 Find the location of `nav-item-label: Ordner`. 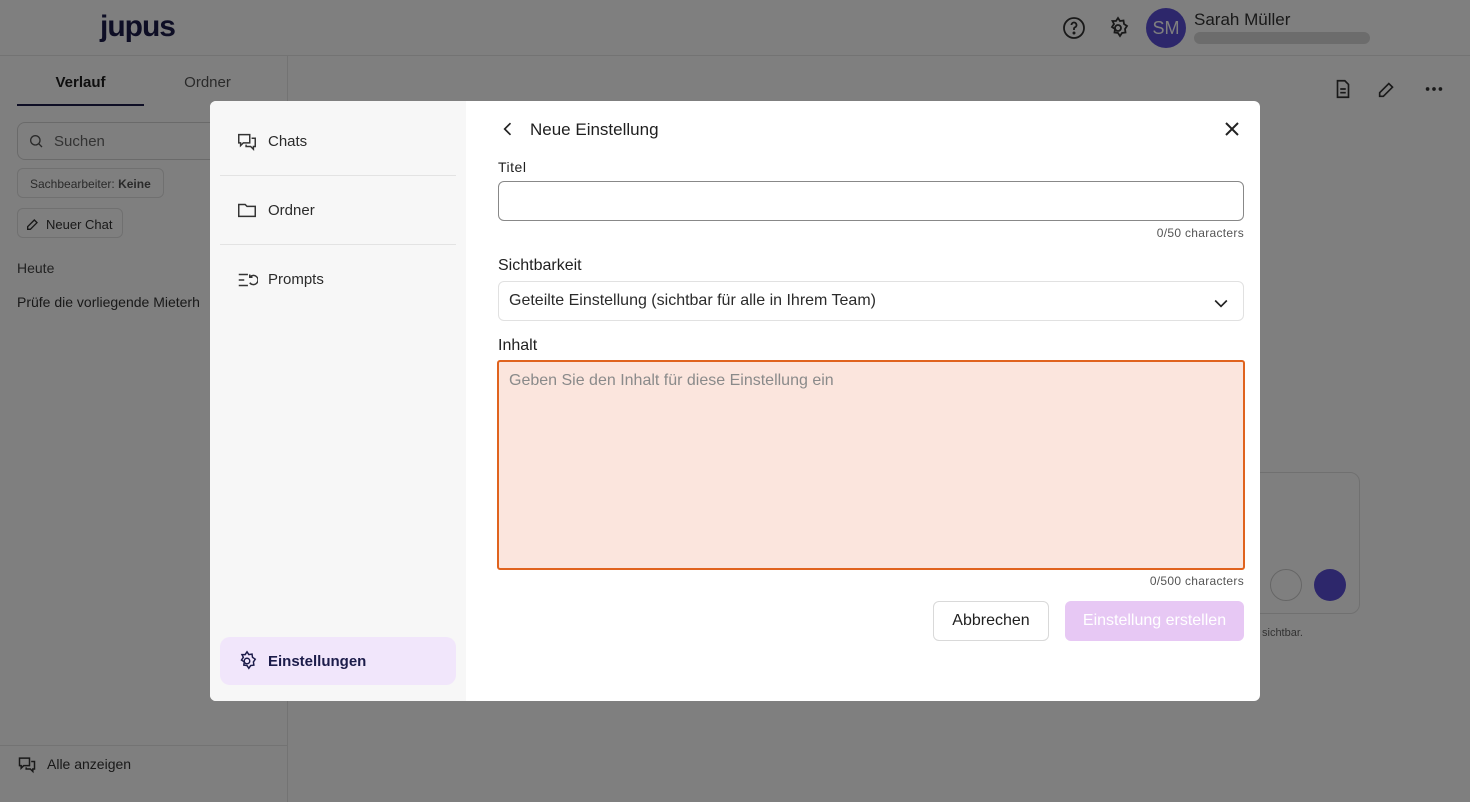

nav-item-label: Ordner is located at coordinates (291, 210).